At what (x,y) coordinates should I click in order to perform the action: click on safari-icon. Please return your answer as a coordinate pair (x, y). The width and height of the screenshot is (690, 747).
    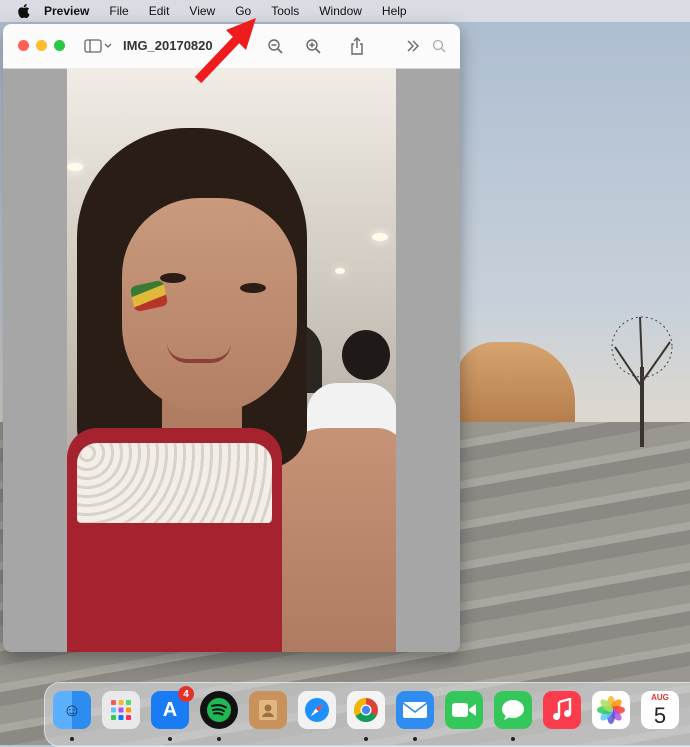
    Looking at the image, I should click on (317, 710).